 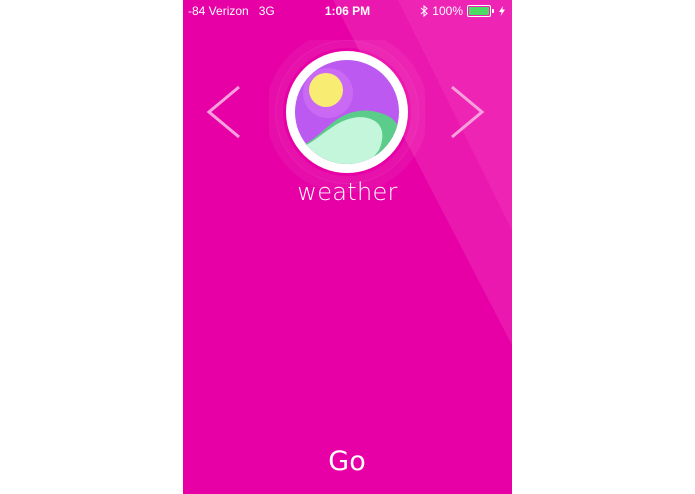 I want to click on chevron-left-icon, so click(x=223, y=112).